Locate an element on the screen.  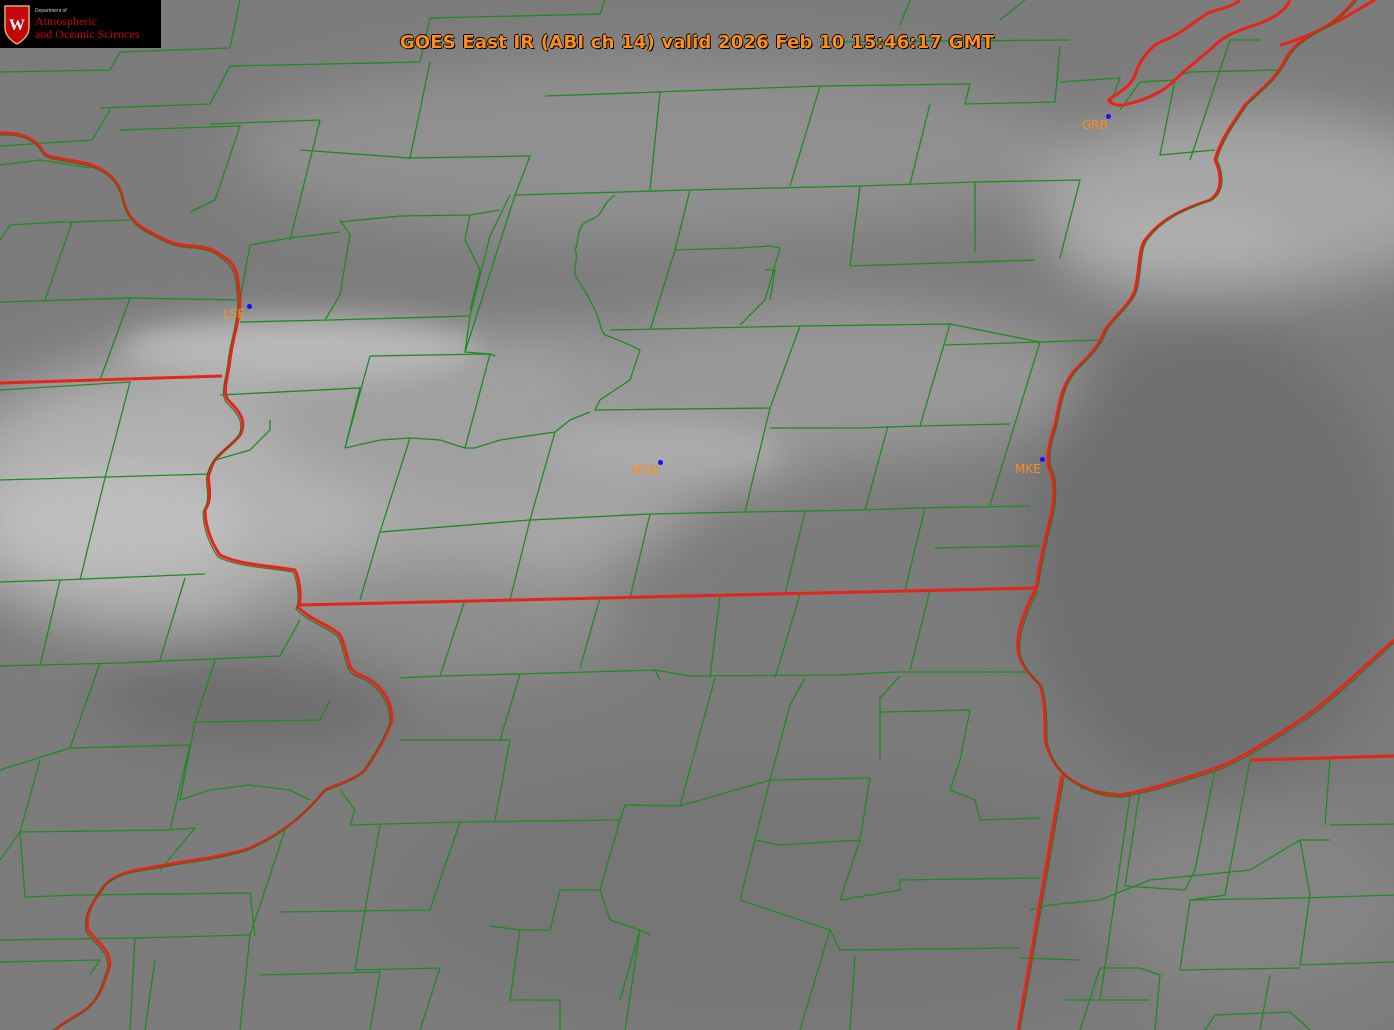
station-label-msn: MSN is located at coordinates (644, 470).